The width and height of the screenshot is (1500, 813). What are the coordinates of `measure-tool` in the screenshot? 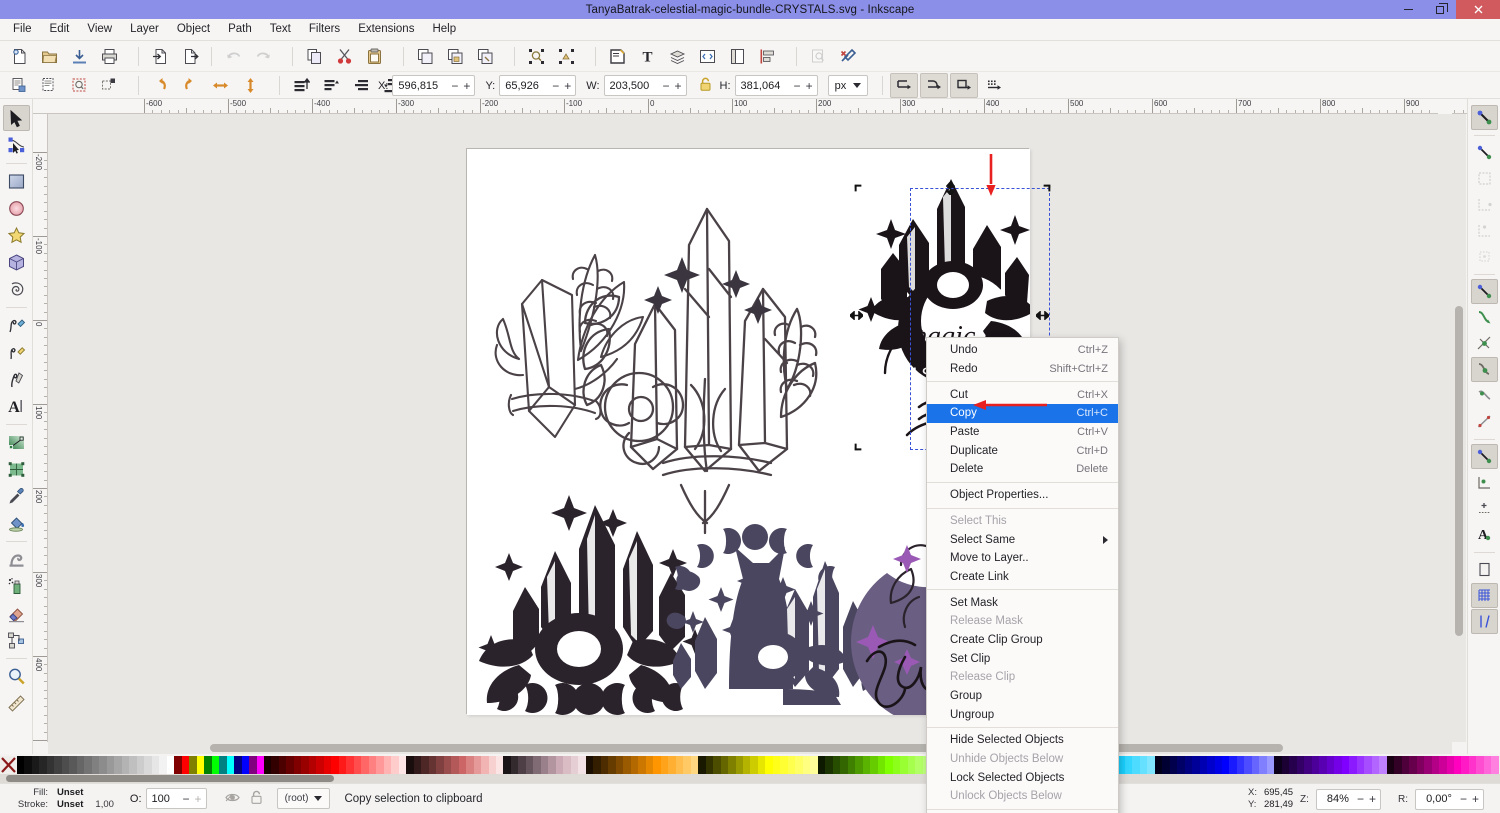 It's located at (16, 703).